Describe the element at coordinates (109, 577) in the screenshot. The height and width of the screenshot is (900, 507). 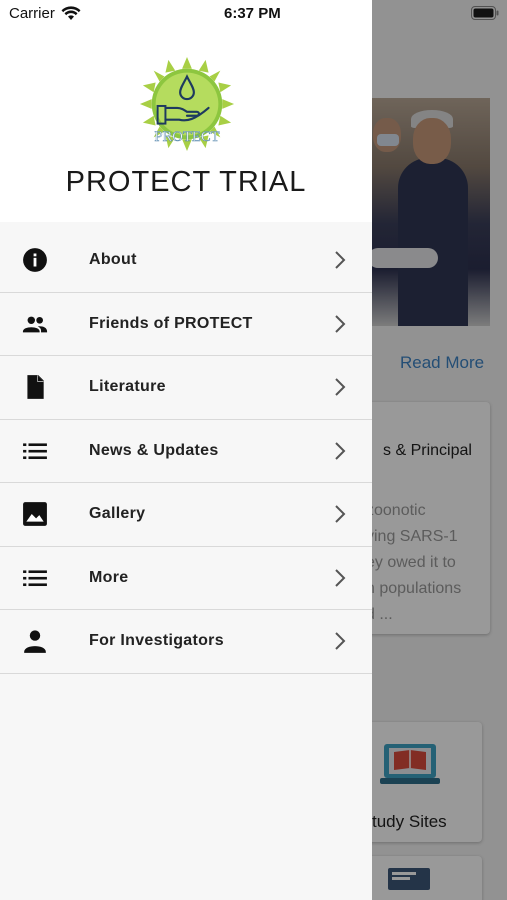
I see `menu-item-label: More` at that location.